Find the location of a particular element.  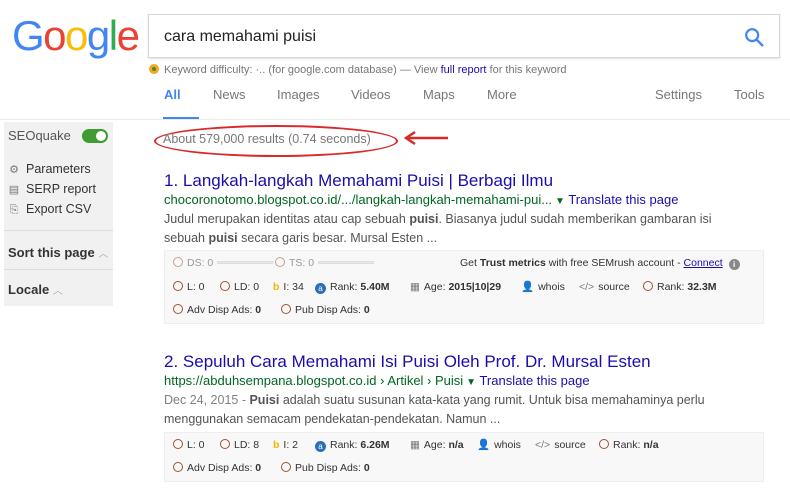

sort-label: Sort this page is located at coordinates (51, 252).